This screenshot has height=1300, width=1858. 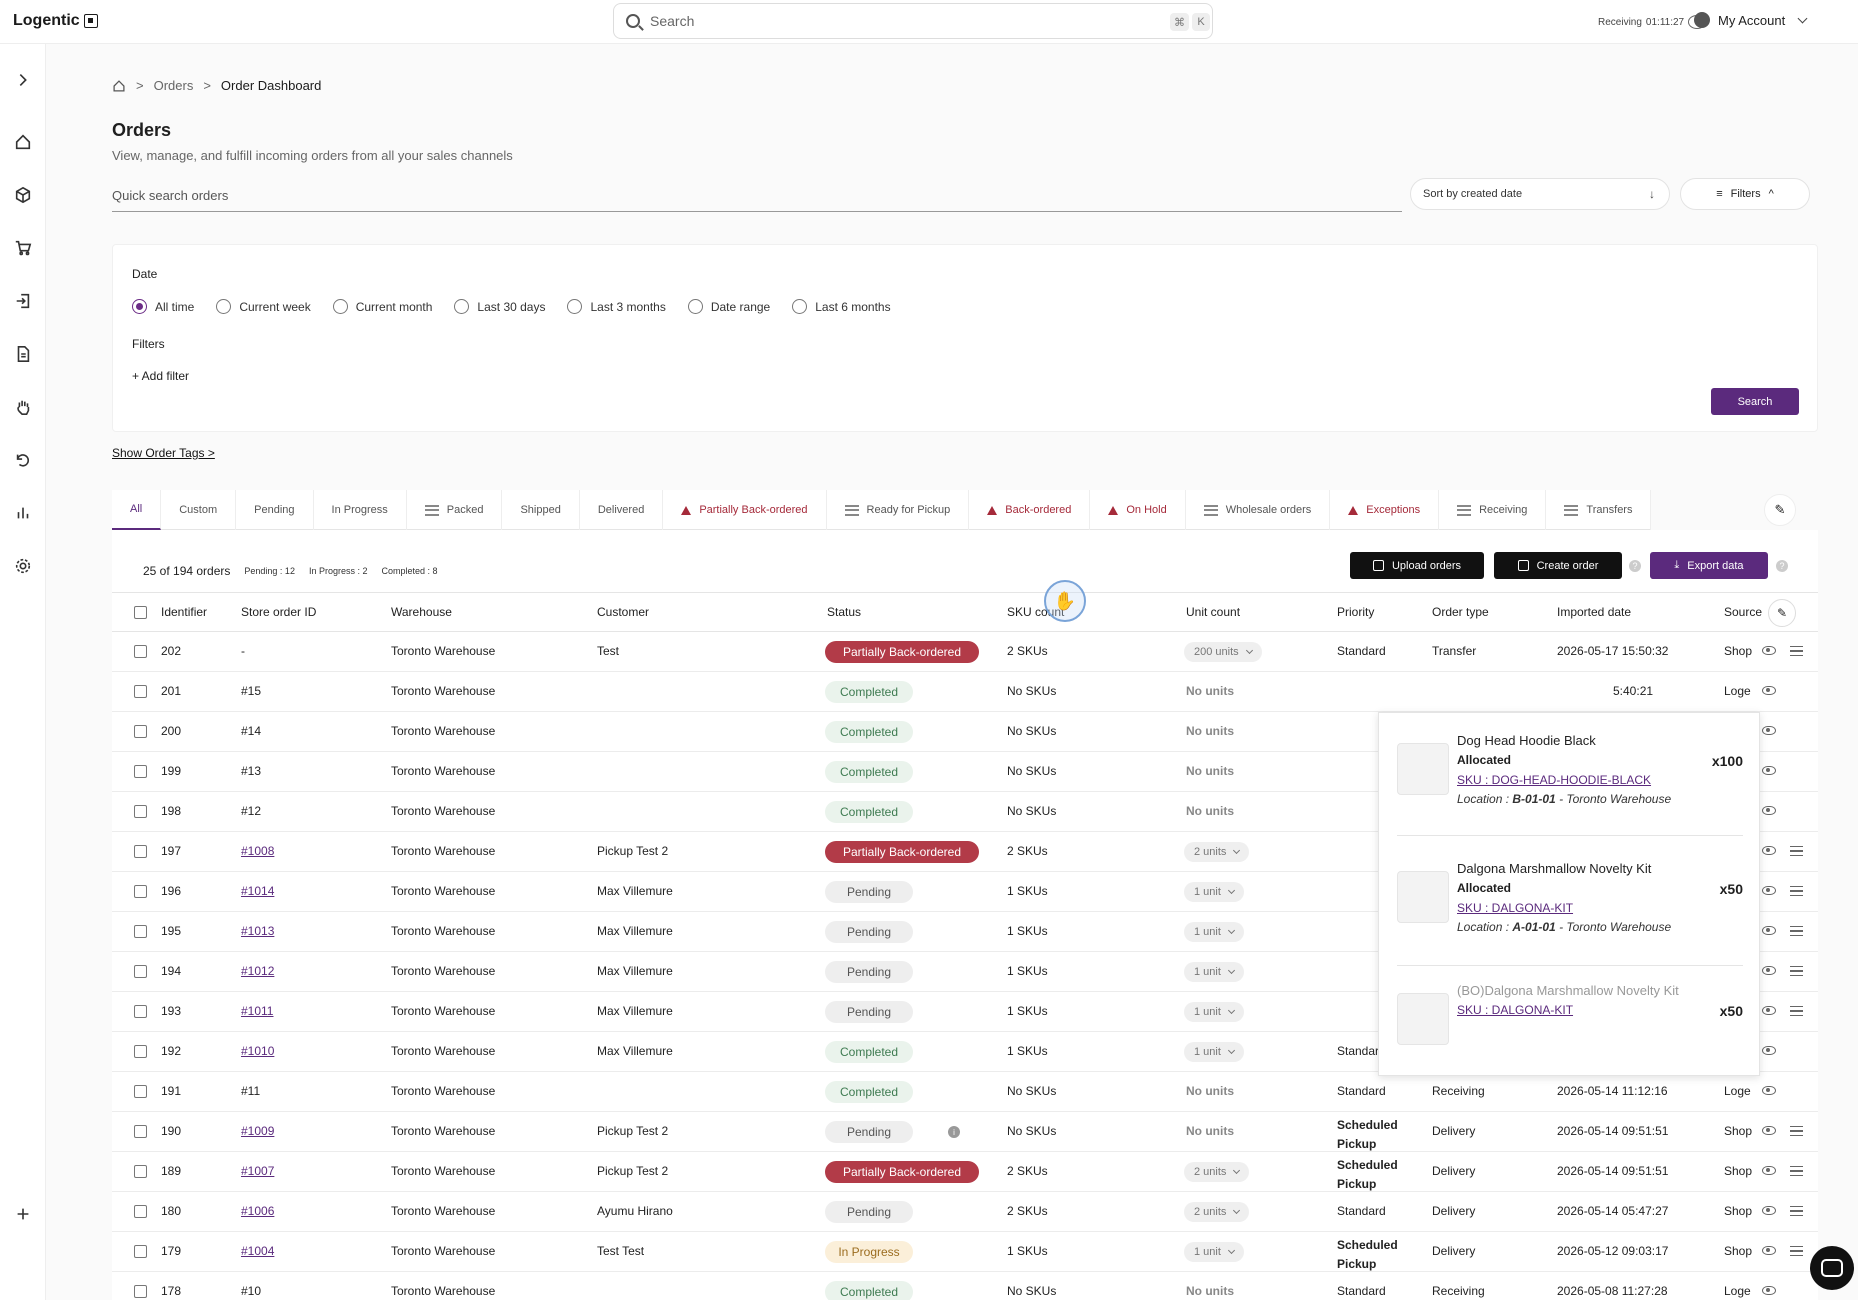 What do you see at coordinates (844, 612) in the screenshot?
I see `column-header: Status` at bounding box center [844, 612].